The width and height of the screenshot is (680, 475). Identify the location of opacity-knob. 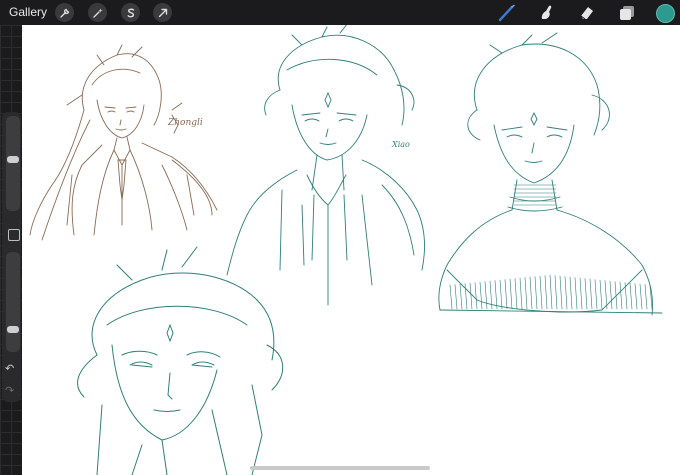
(13, 329).